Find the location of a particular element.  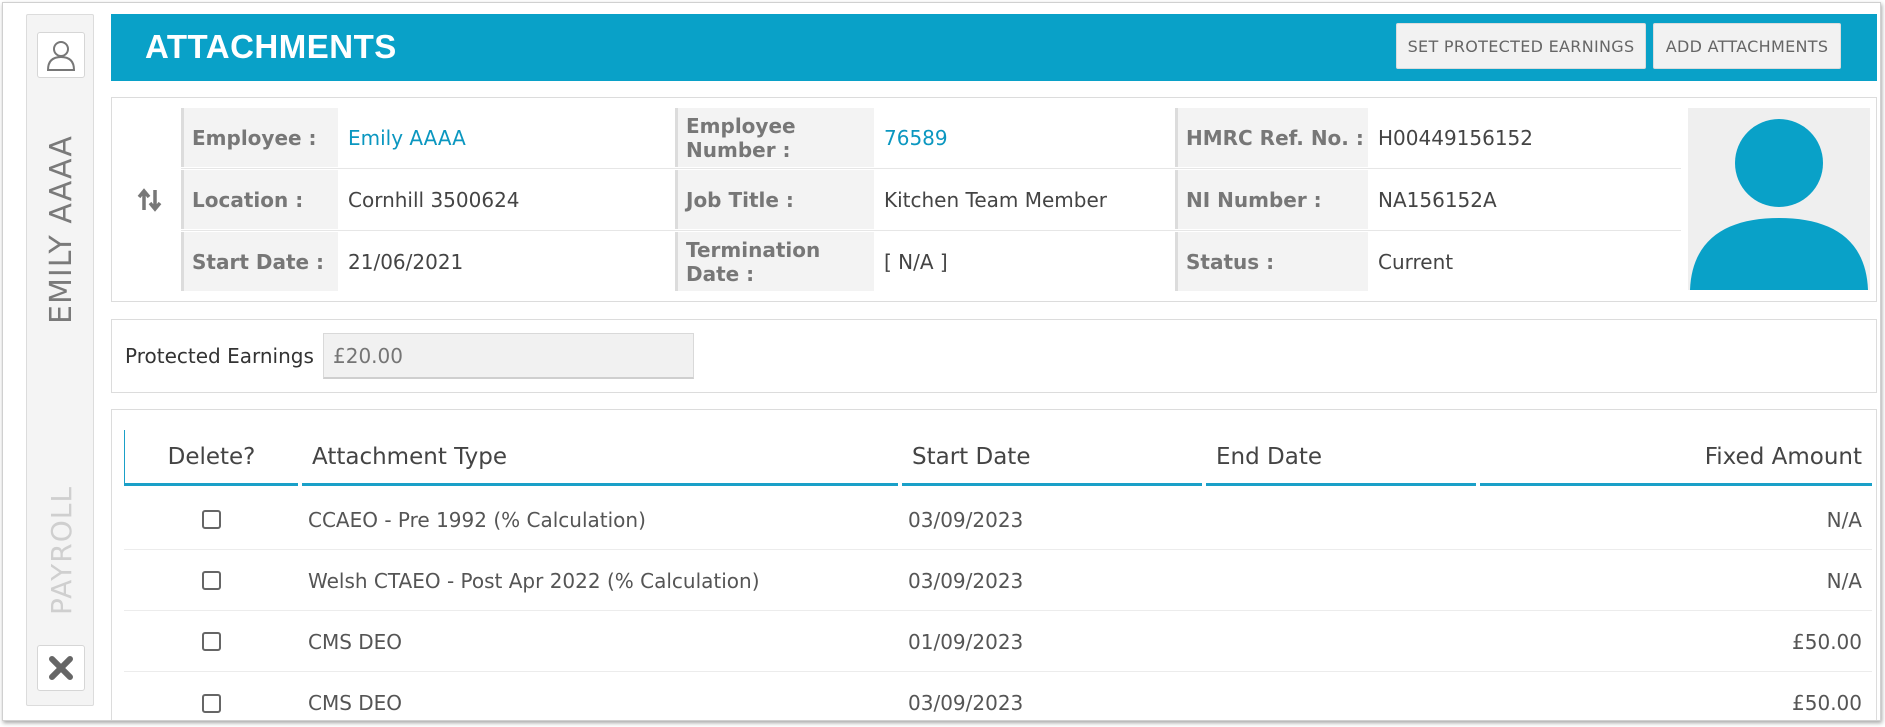

attachment-type-cell: CCAEO - Pre 1992 (% Calculation) is located at coordinates (598, 520).